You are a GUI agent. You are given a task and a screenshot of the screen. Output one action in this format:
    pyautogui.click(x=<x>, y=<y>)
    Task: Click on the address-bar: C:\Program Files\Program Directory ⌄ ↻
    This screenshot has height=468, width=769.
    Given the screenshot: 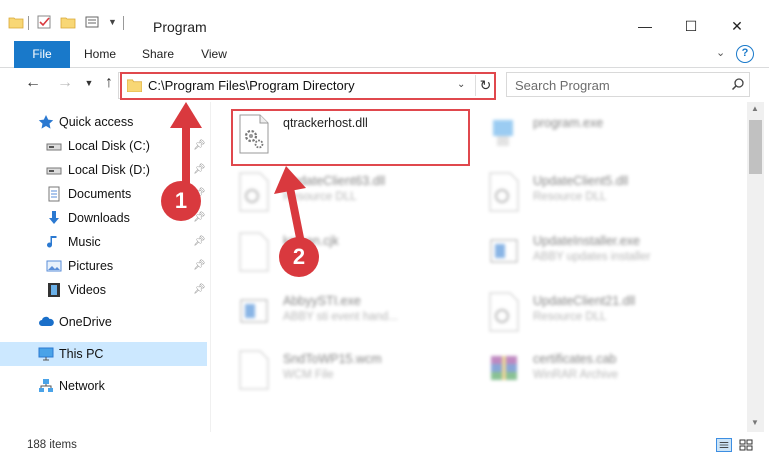 What is the action you would take?
    pyautogui.click(x=307, y=85)
    